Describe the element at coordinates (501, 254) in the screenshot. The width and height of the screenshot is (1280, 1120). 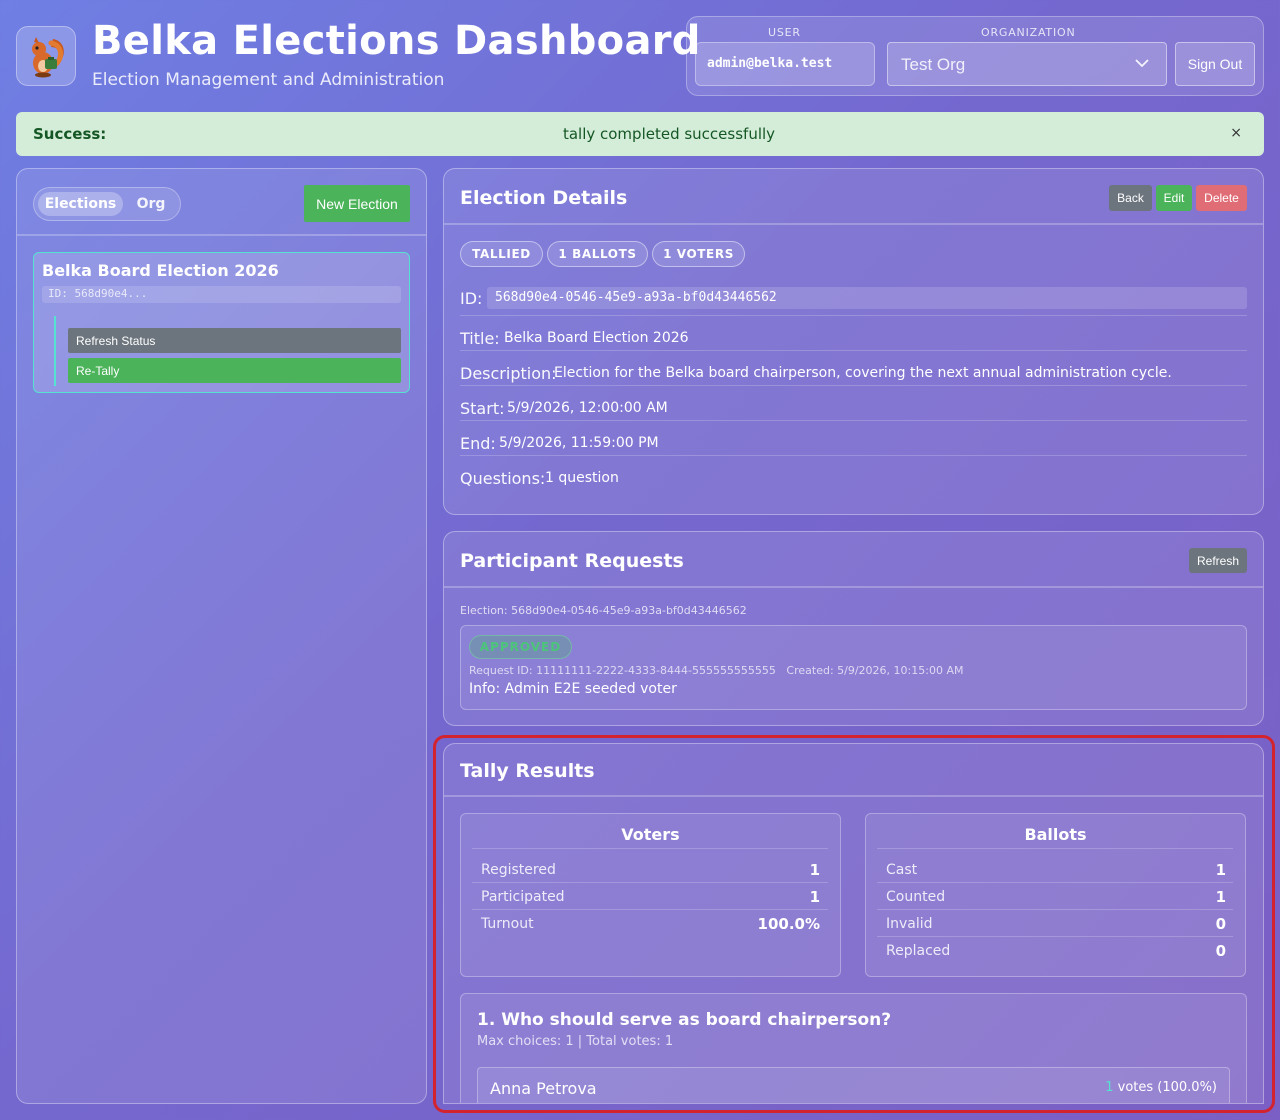
I see `status-badge-tallied: TALLIED` at that location.